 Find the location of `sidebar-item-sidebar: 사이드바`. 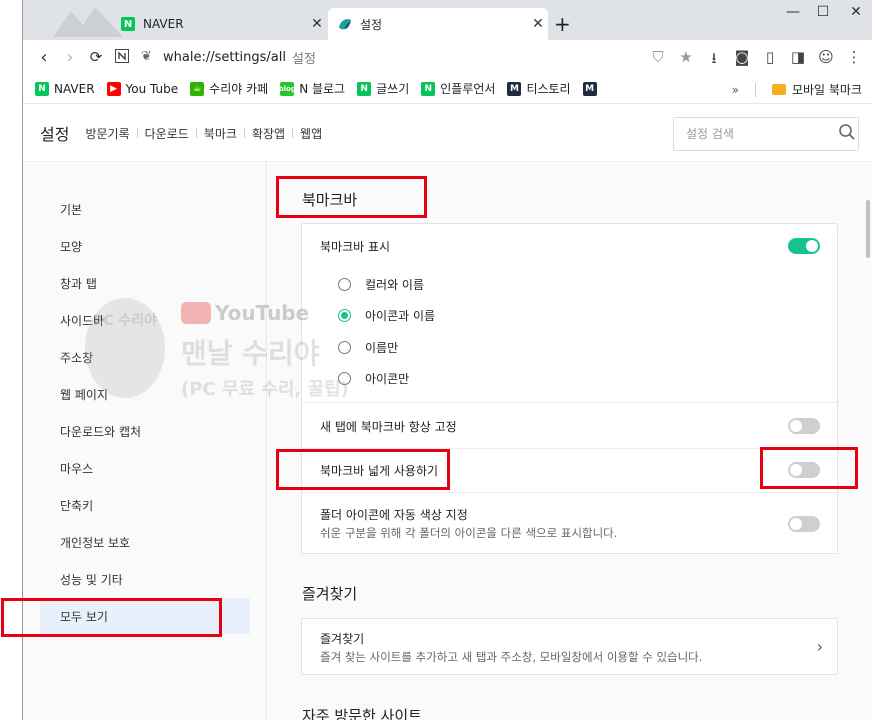

sidebar-item-sidebar: 사이드바 is located at coordinates (82, 320).